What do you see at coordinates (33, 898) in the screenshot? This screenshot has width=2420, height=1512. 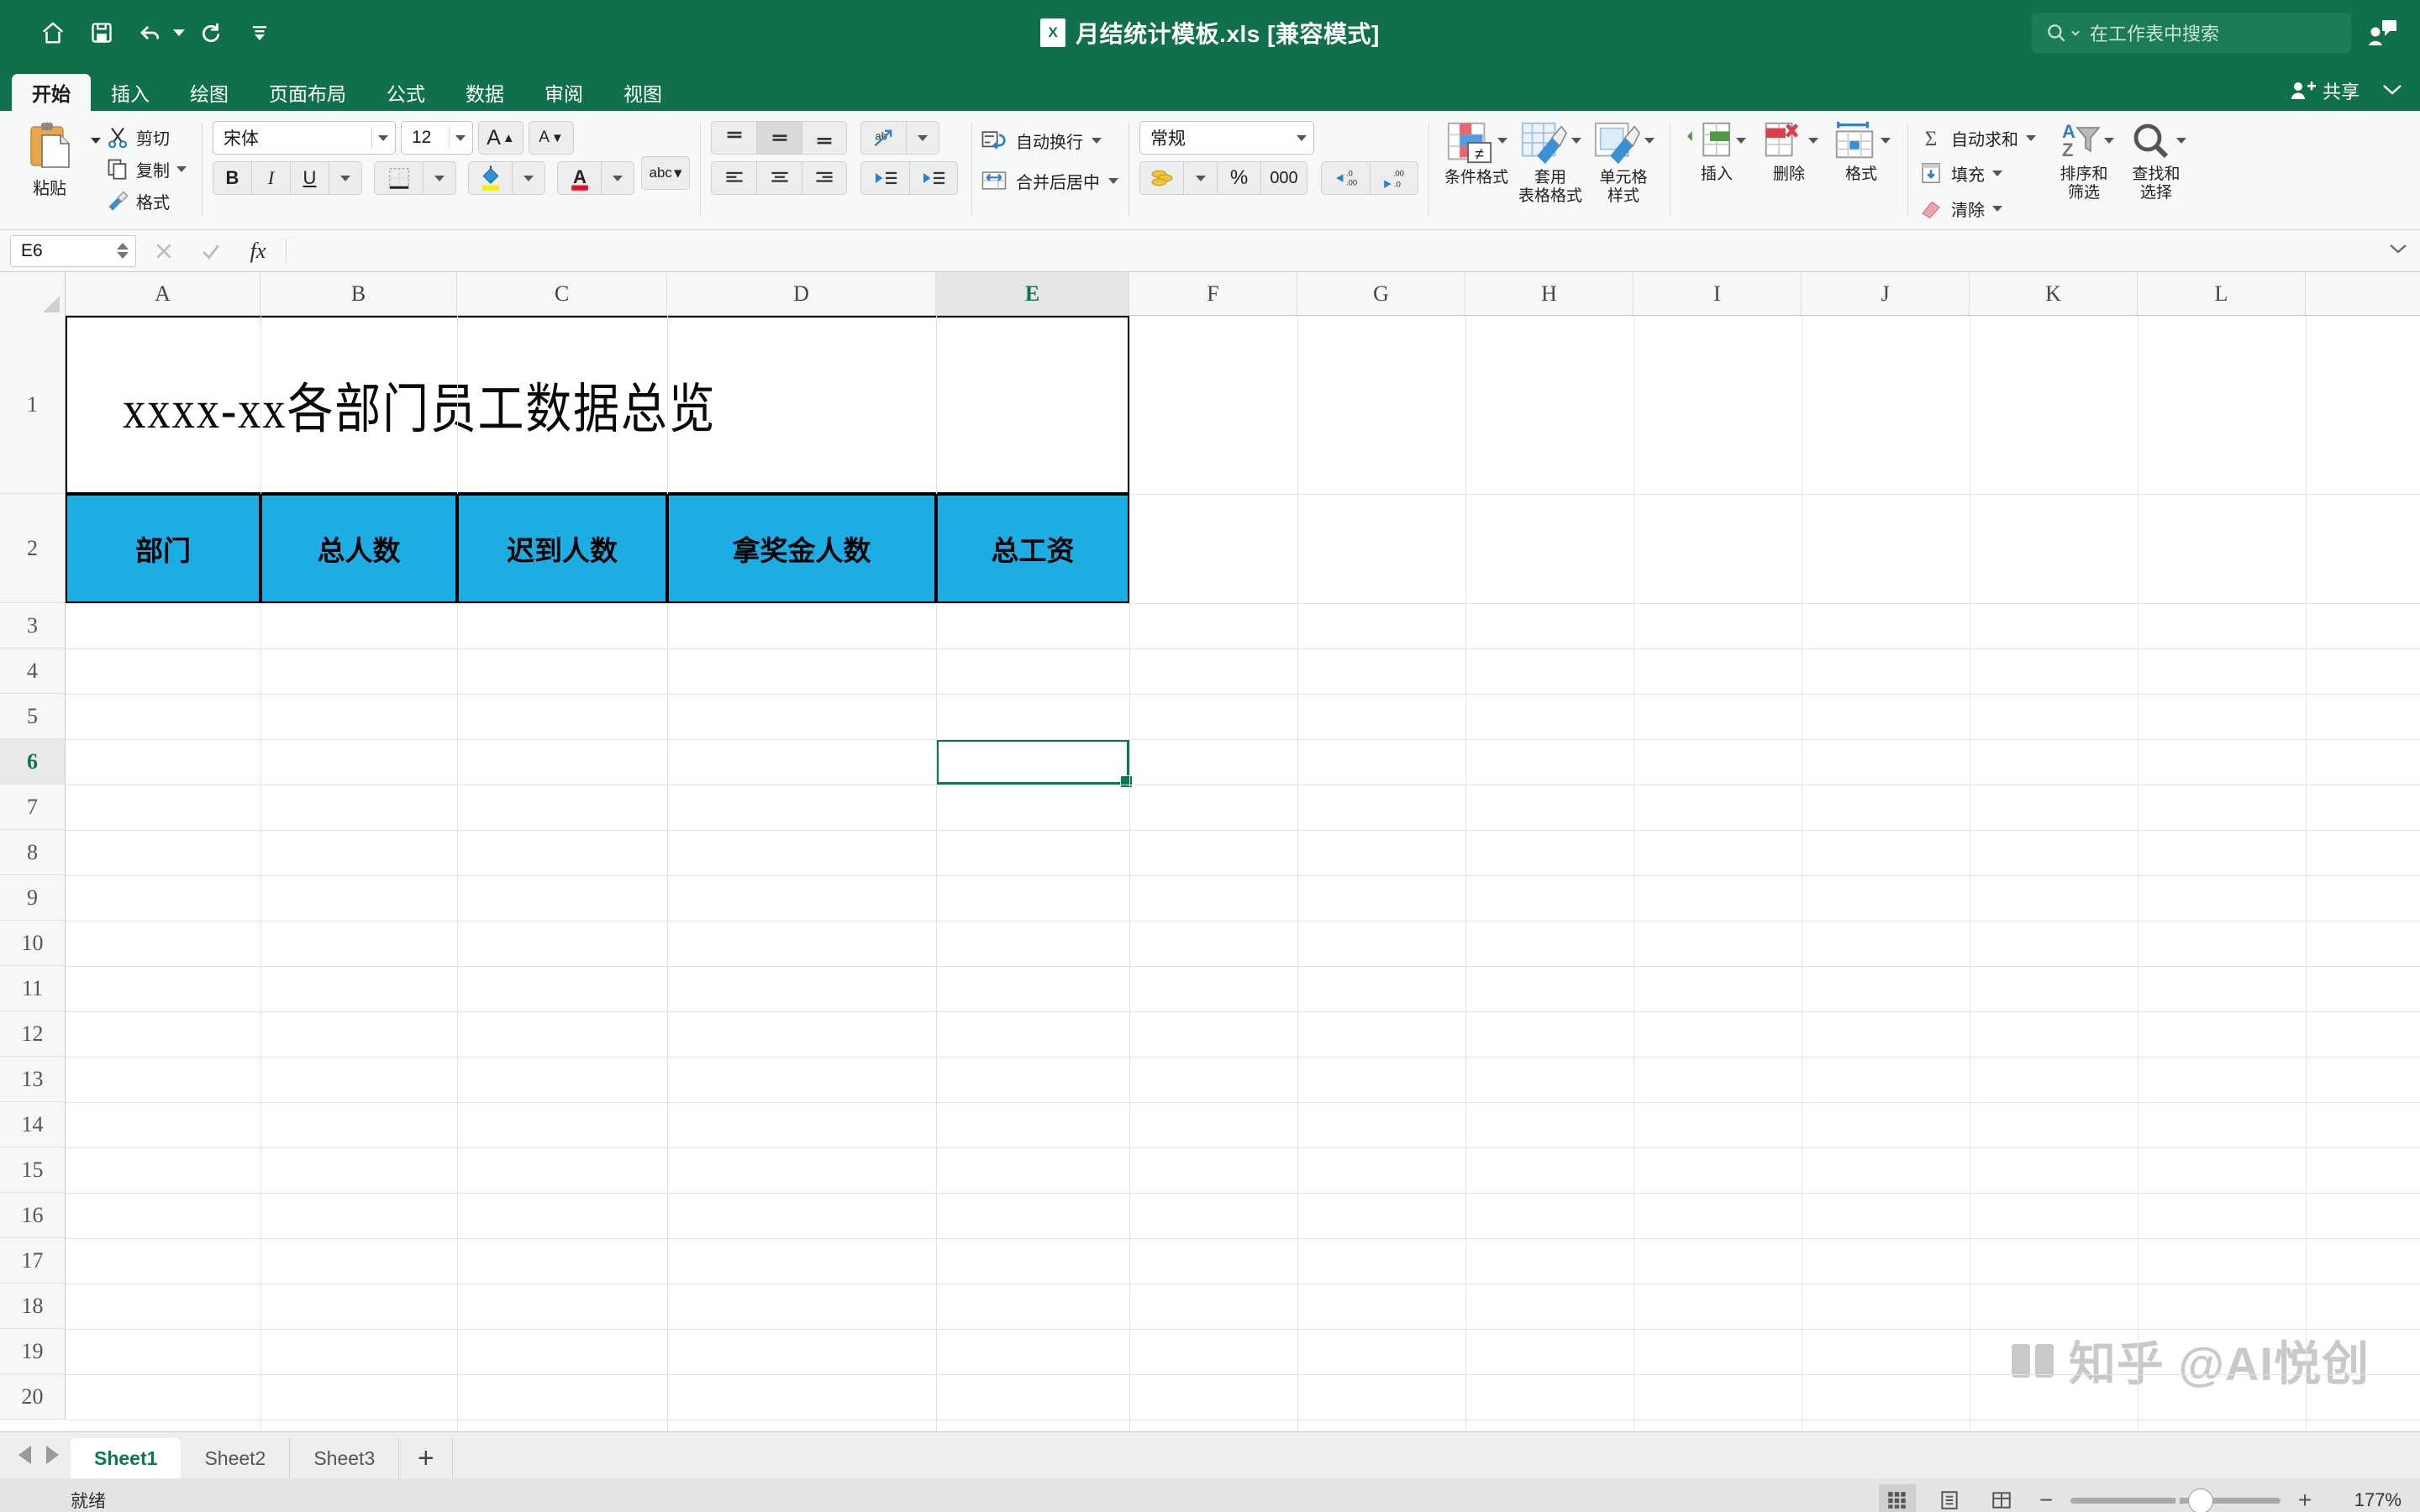 I see `row-header-9: 9` at bounding box center [33, 898].